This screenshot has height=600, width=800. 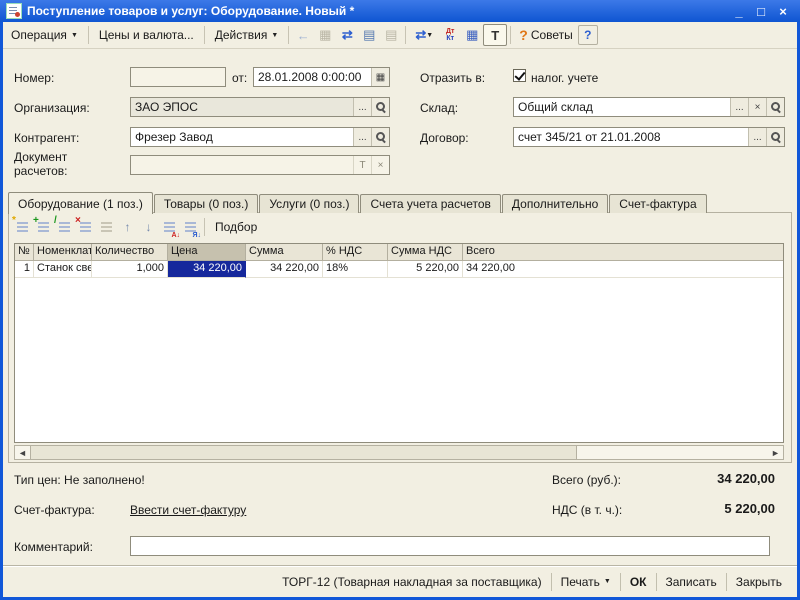 I want to click on dtkt-postings-icon: Дт Кт, so click(x=450, y=35).